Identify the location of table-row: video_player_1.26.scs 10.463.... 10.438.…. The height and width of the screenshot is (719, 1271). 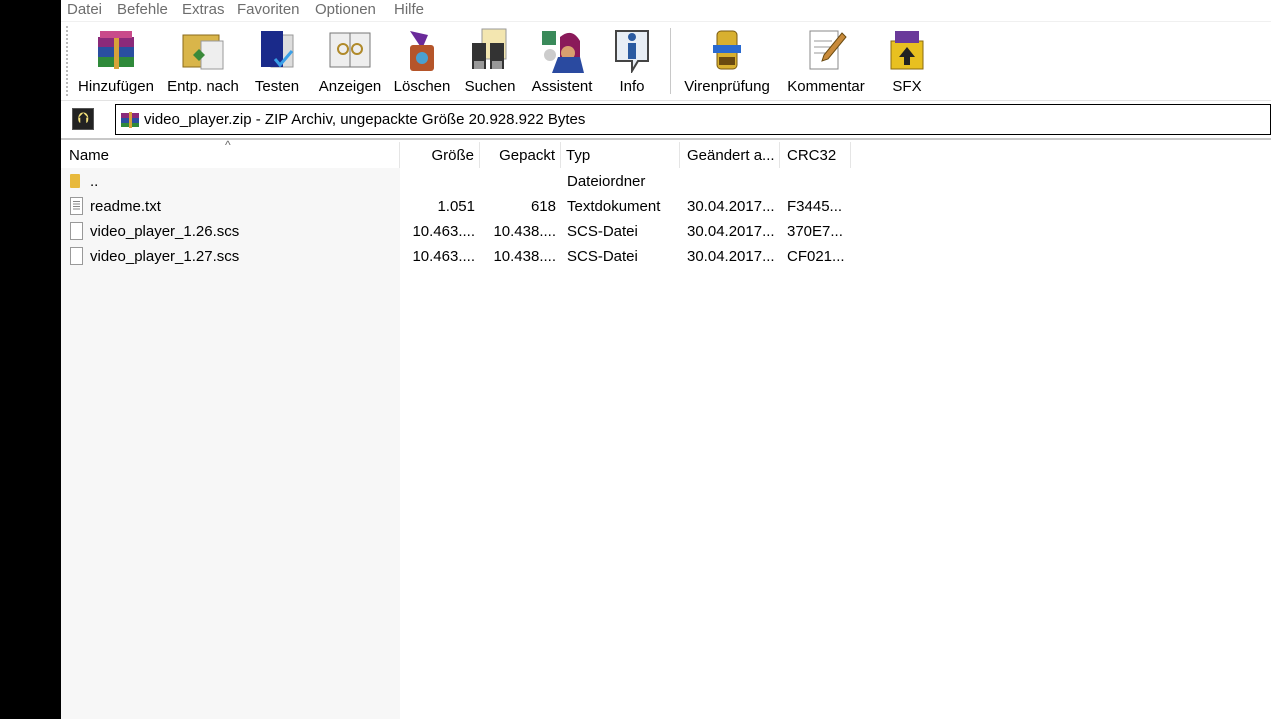
(666, 231).